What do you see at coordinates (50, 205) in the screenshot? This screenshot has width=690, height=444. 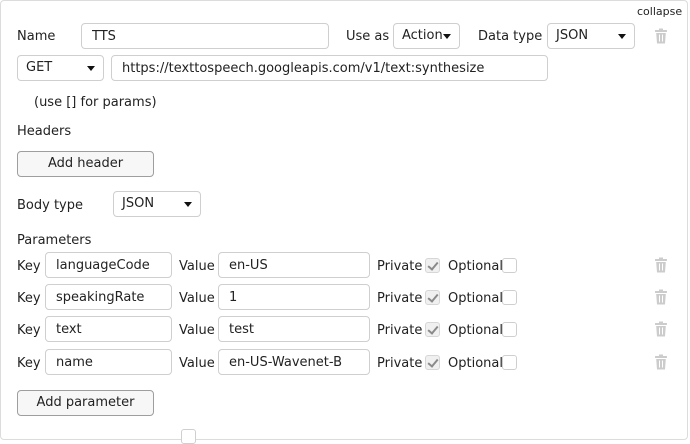 I see `body-type-label: Body type` at bounding box center [50, 205].